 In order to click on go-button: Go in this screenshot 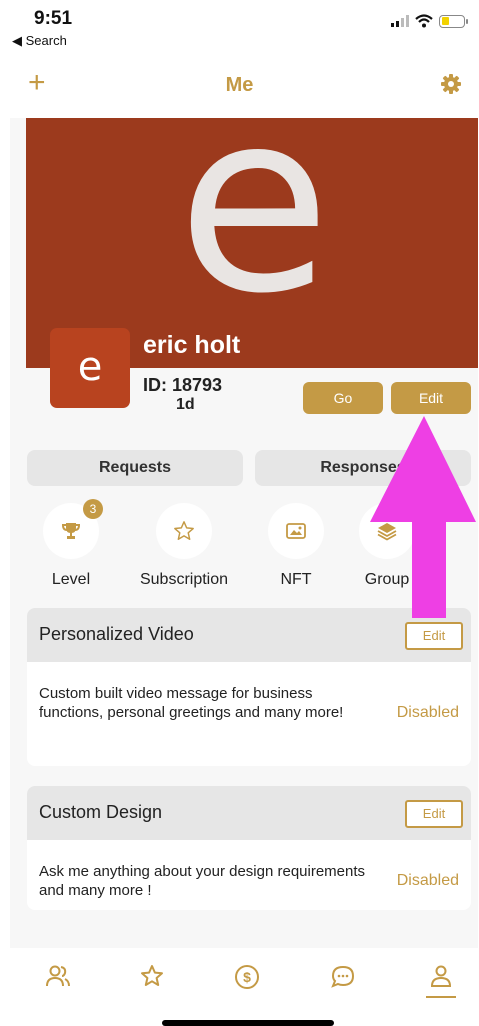, I will do `click(343, 398)`.